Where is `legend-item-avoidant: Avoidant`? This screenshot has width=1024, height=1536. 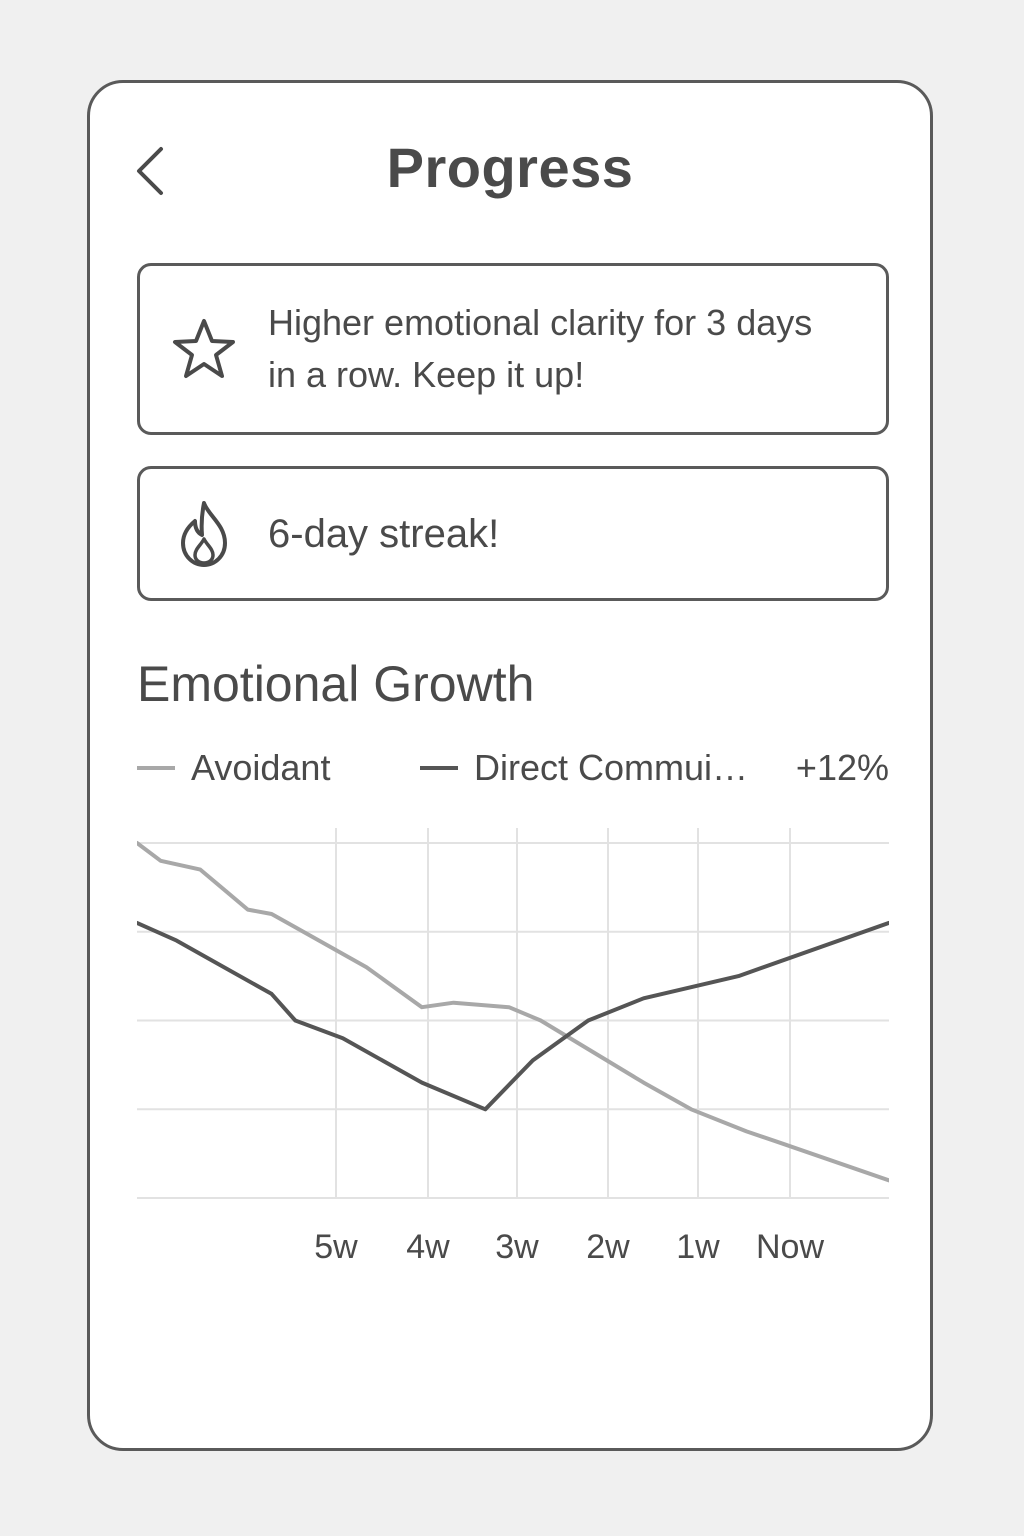 legend-item-avoidant: Avoidant is located at coordinates (233, 768).